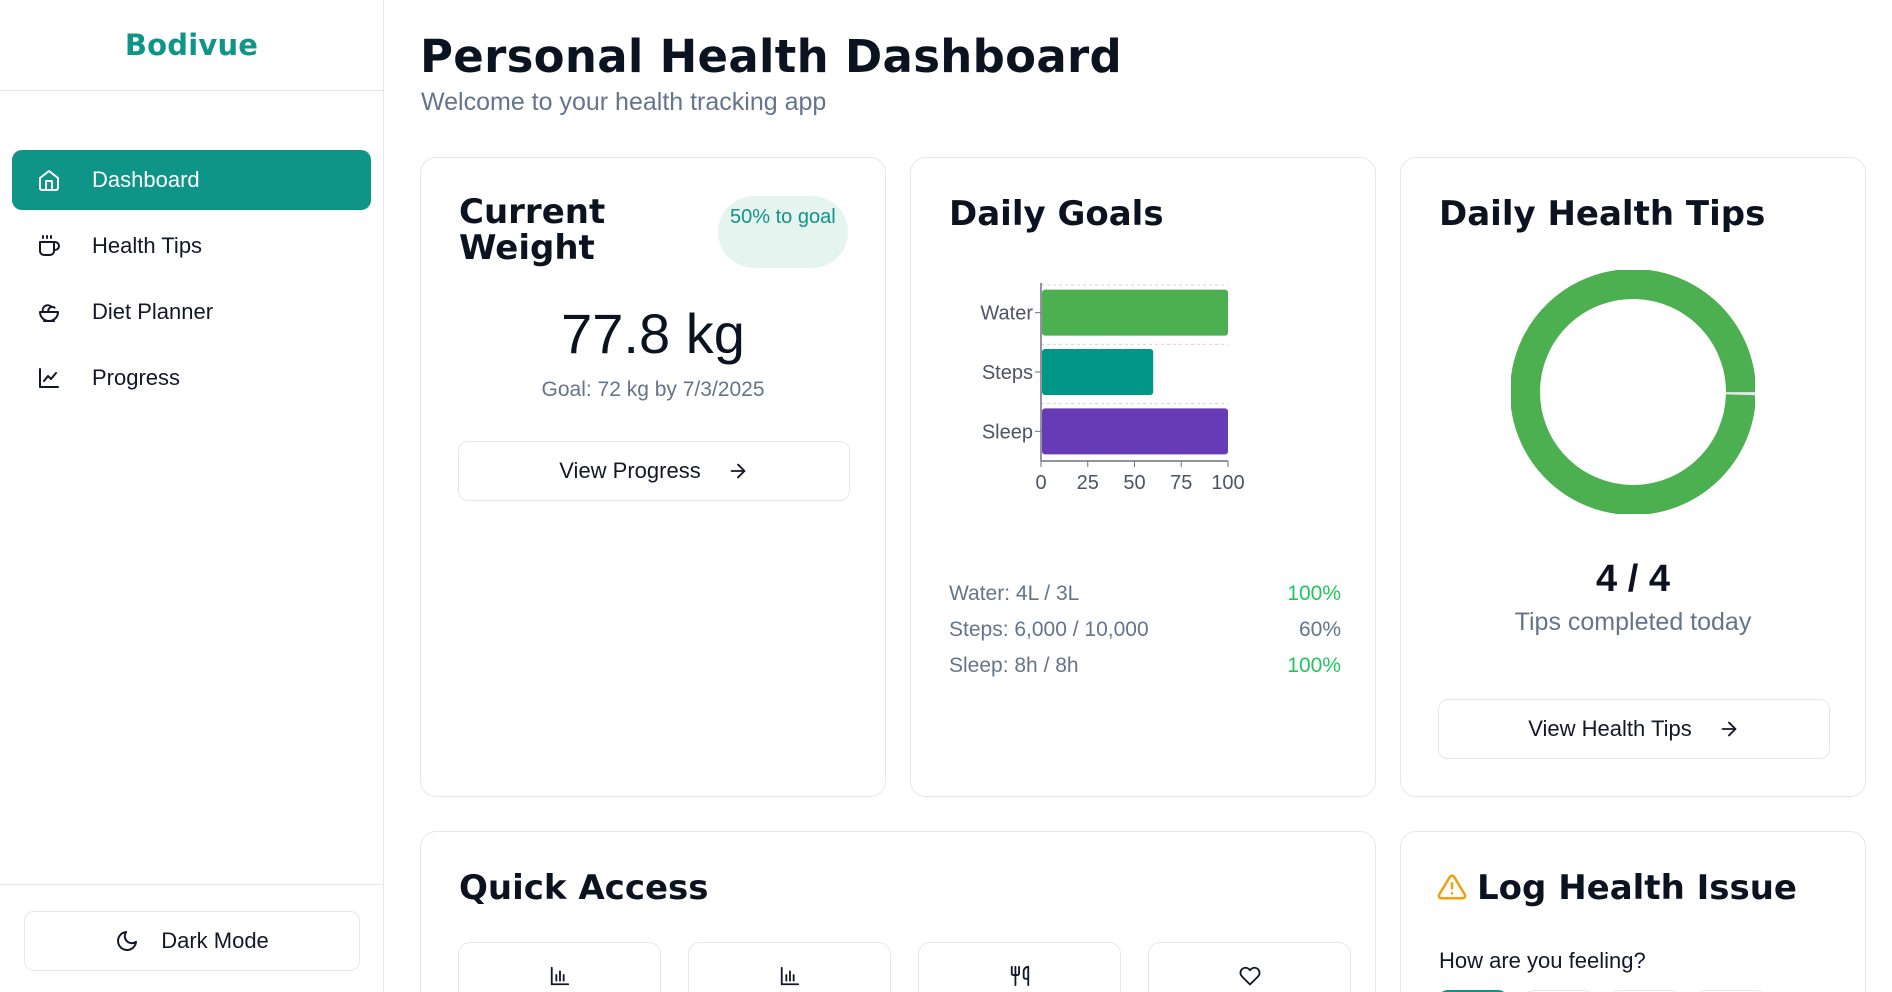  Describe the element at coordinates (771, 56) in the screenshot. I see `page-title: Personal Health Dashboard` at that location.